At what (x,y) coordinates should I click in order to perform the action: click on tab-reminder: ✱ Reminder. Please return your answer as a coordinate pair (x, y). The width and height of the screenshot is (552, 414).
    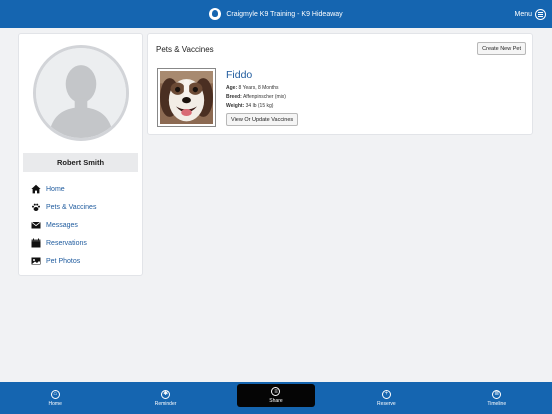
    Looking at the image, I should click on (166, 398).